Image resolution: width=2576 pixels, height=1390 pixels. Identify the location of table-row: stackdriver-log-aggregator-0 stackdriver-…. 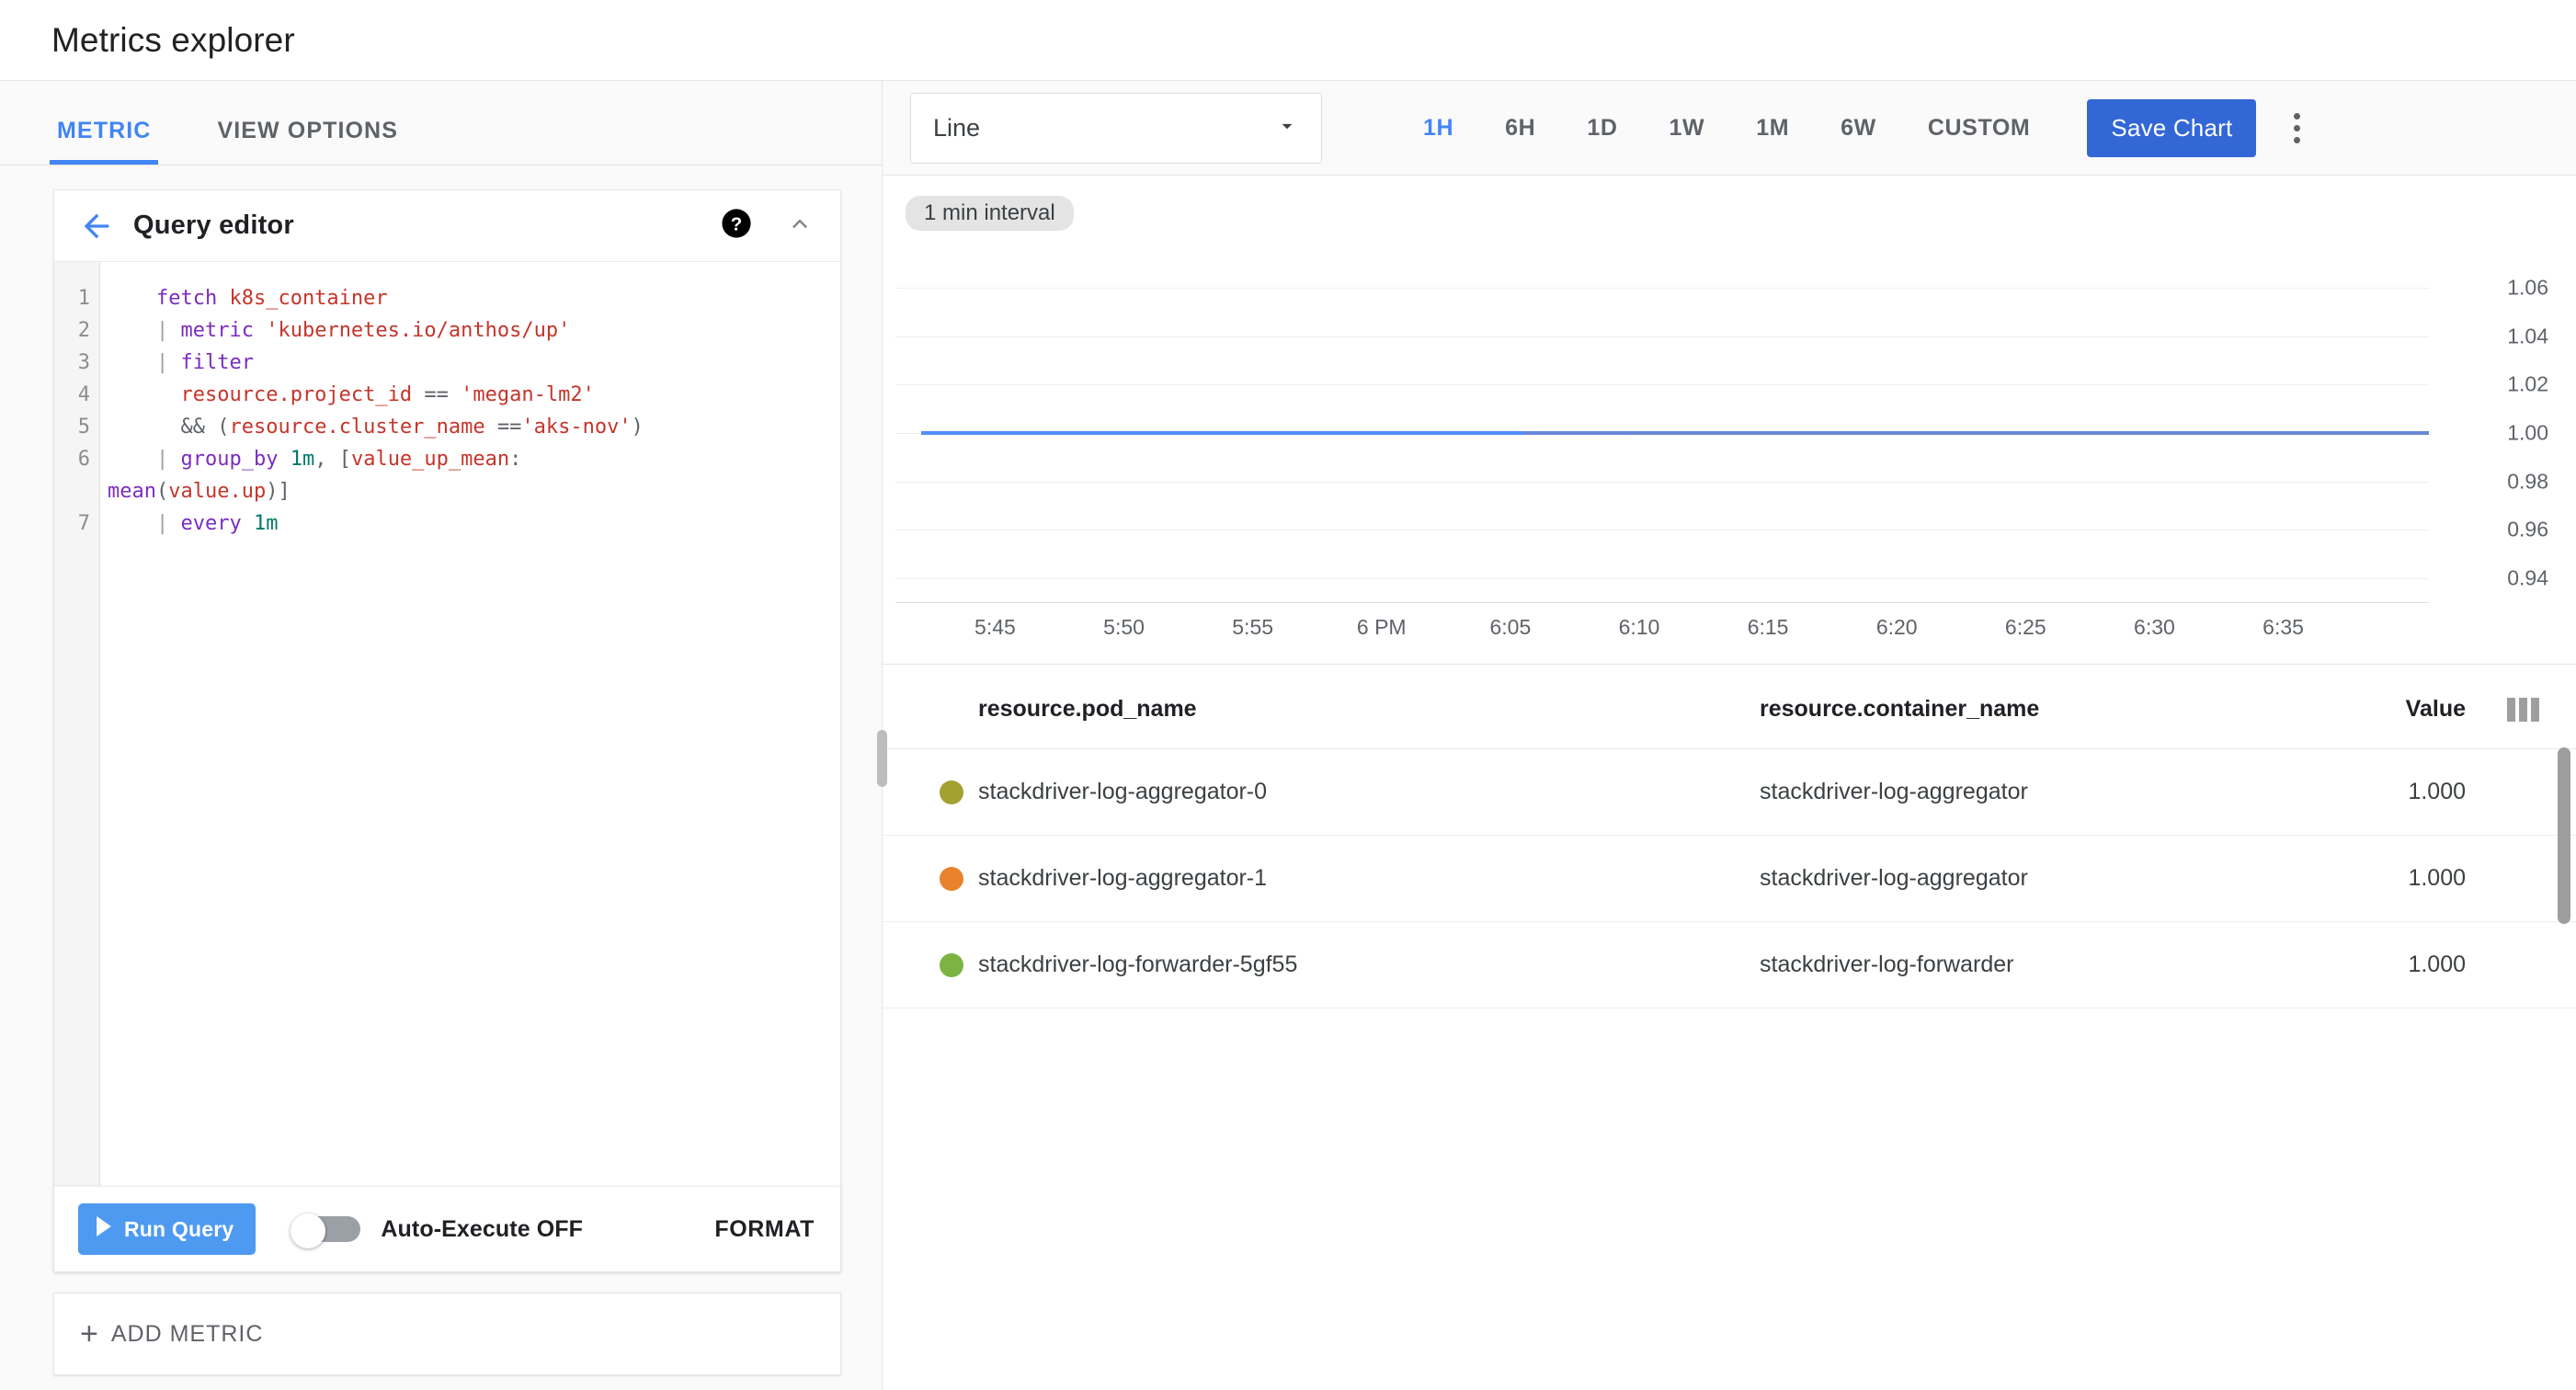
(1729, 792).